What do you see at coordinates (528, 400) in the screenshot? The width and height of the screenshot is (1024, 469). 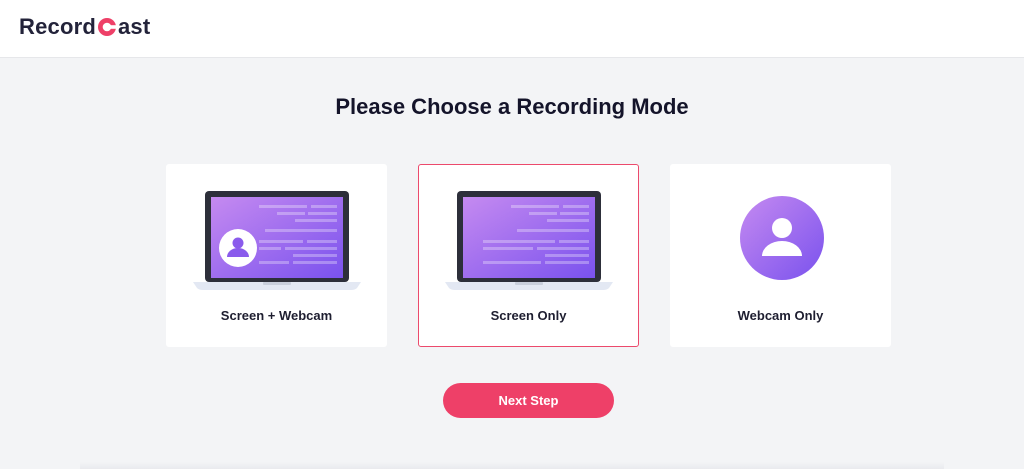 I see `next-step-button: Next Step` at bounding box center [528, 400].